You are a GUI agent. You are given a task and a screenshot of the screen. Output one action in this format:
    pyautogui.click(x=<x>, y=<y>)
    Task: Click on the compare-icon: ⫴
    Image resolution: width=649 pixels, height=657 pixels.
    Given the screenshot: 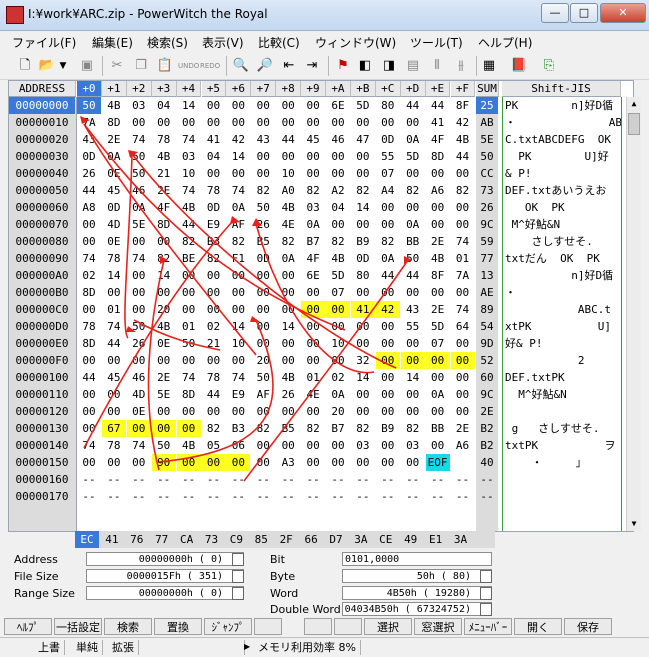 What is the action you would take?
    pyautogui.click(x=437, y=66)
    